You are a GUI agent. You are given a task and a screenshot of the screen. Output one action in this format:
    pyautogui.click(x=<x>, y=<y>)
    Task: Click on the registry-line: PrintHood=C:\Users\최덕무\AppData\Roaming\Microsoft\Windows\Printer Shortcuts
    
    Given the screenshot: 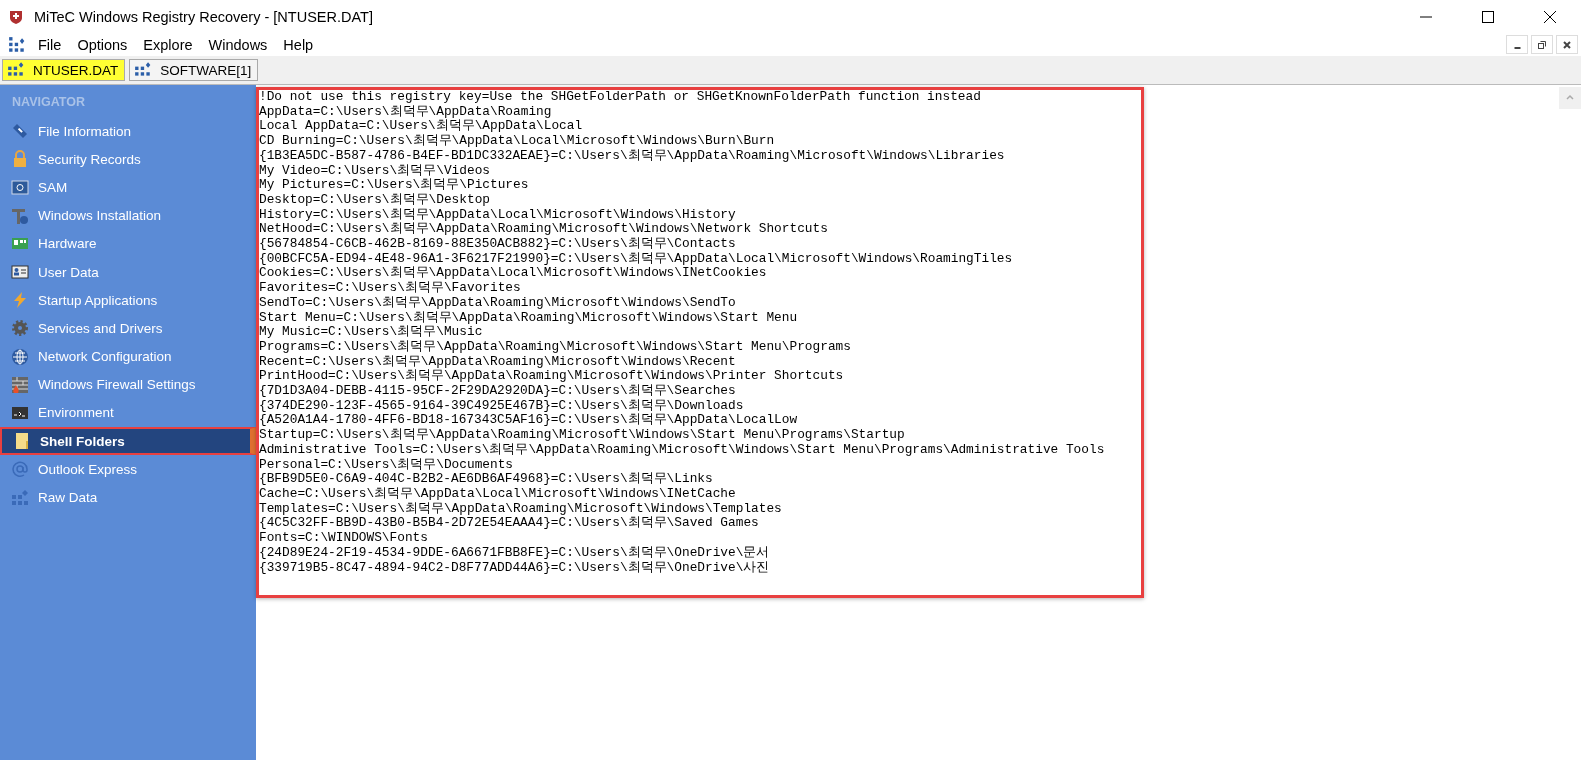 What is the action you would take?
    pyautogui.click(x=552, y=376)
    